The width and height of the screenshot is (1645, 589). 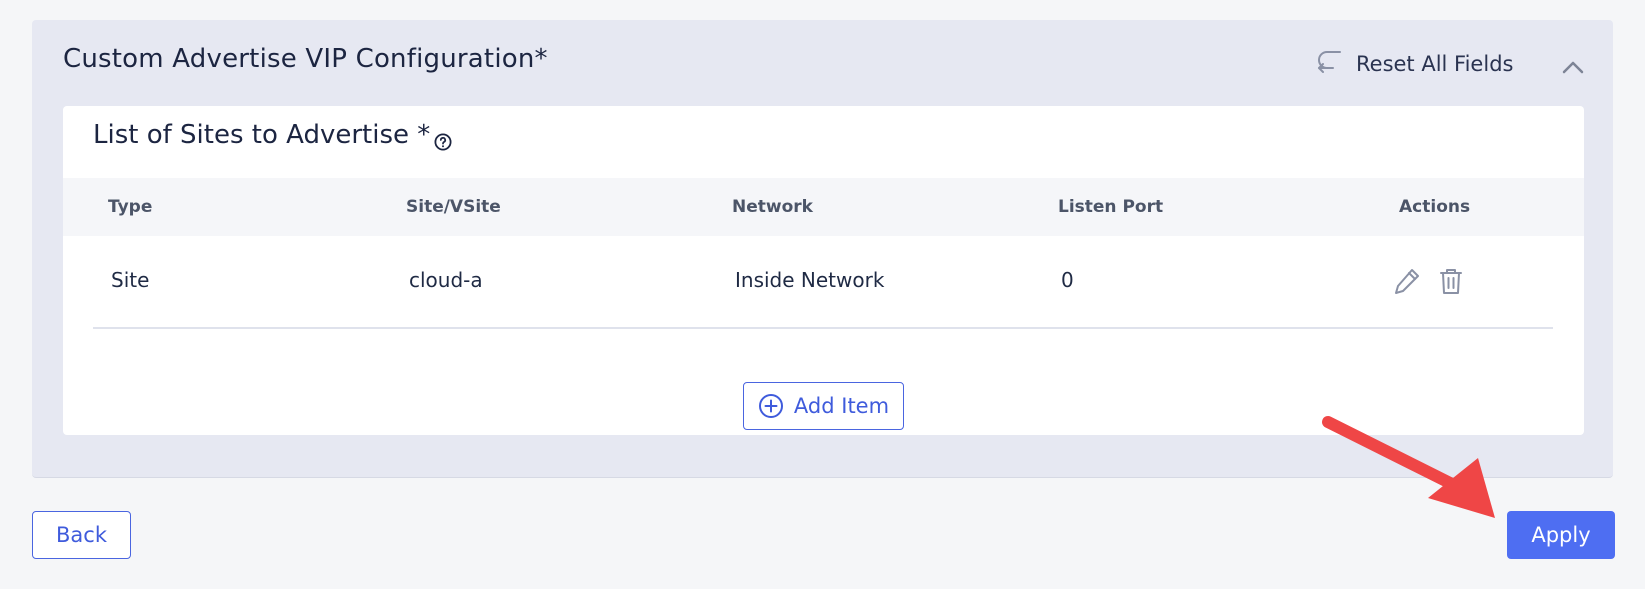 I want to click on column-header-actions: Actions, so click(x=1435, y=207).